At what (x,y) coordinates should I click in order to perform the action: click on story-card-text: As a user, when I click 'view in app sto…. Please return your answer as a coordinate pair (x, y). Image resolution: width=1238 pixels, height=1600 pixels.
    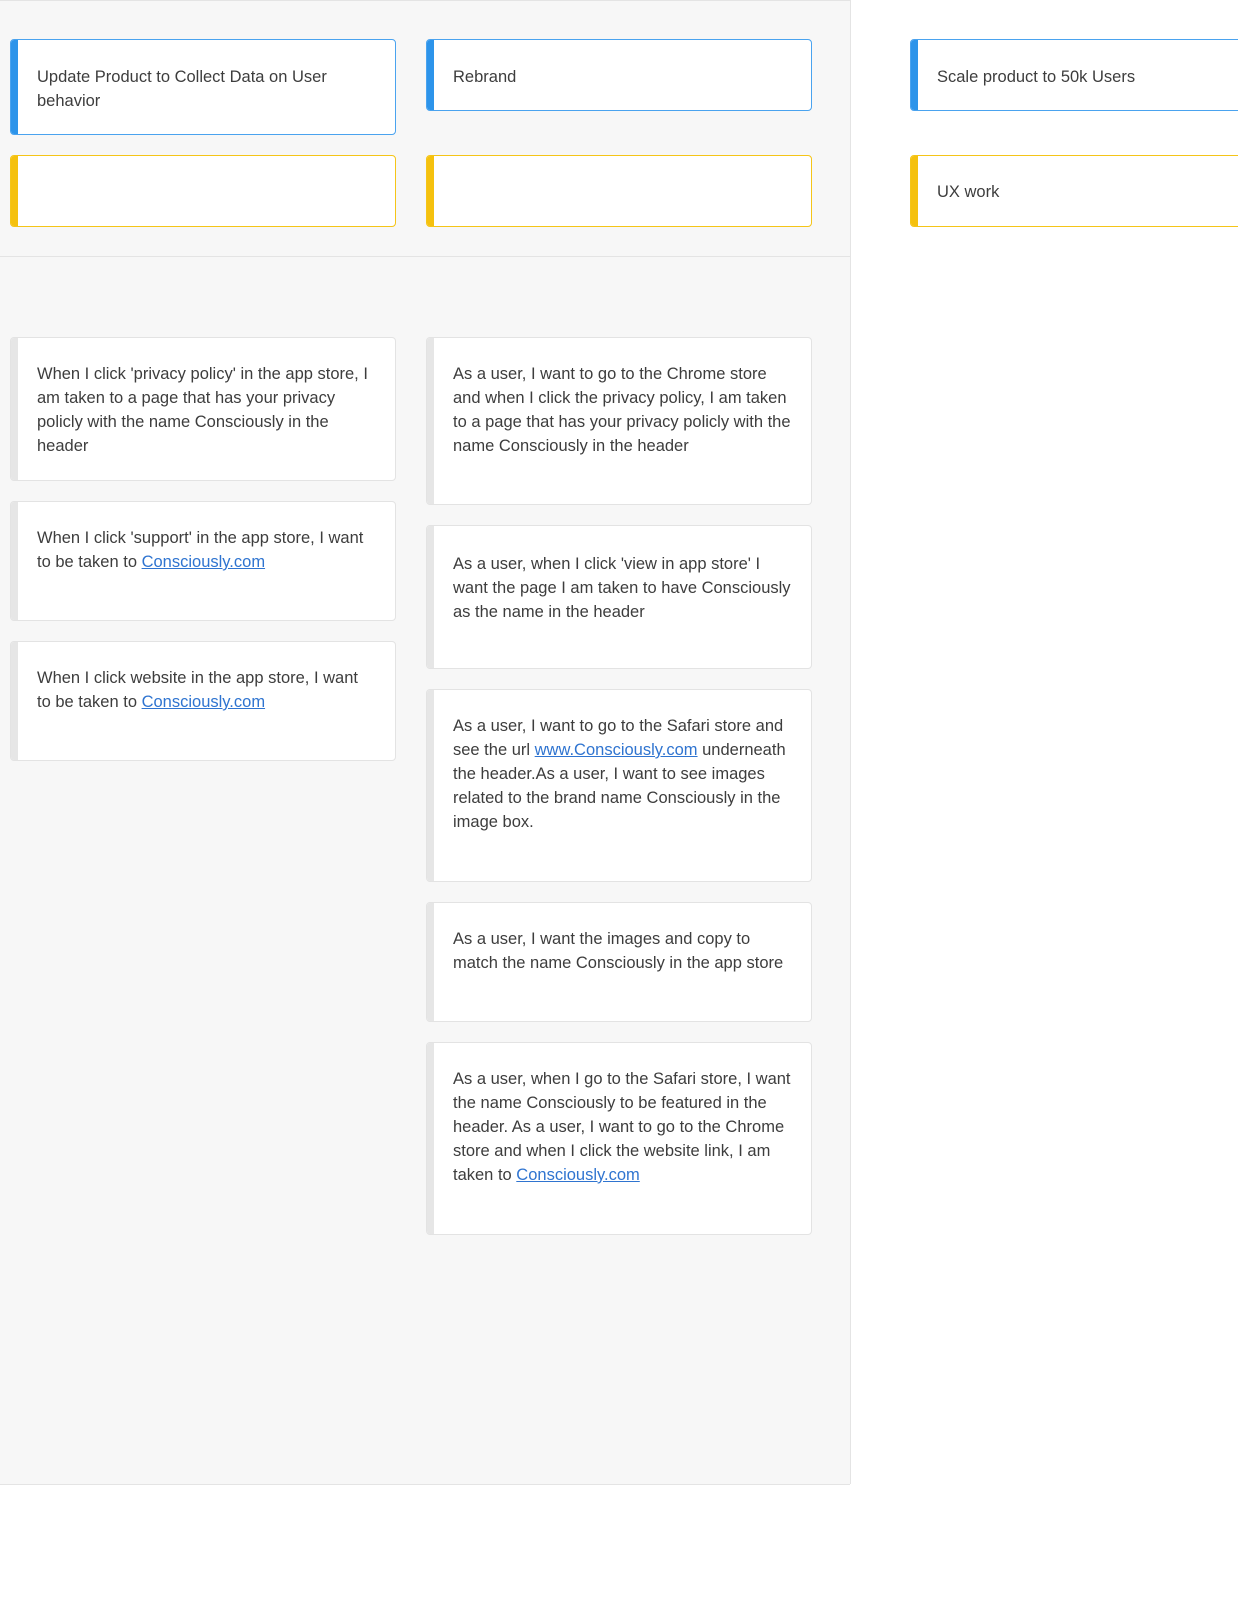
    Looking at the image, I should click on (622, 588).